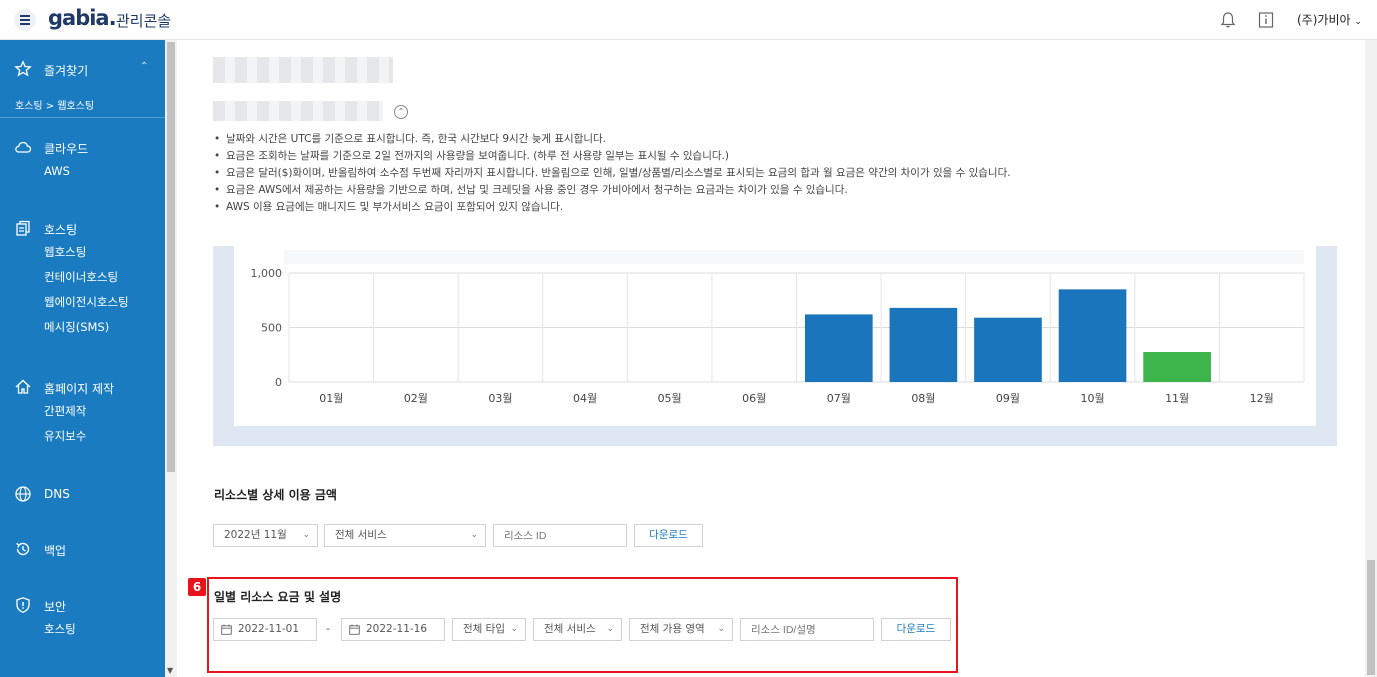 The height and width of the screenshot is (677, 1377). What do you see at coordinates (55, 550) in the screenshot?
I see `sidebar-title-backup: 백업` at bounding box center [55, 550].